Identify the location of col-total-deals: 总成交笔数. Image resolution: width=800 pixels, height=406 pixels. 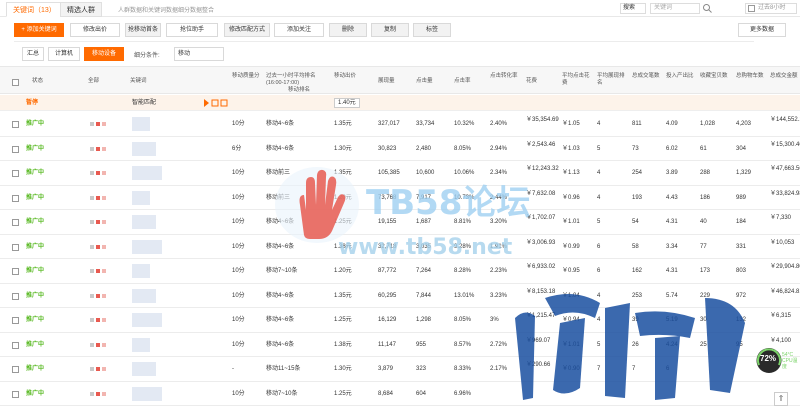
(646, 76).